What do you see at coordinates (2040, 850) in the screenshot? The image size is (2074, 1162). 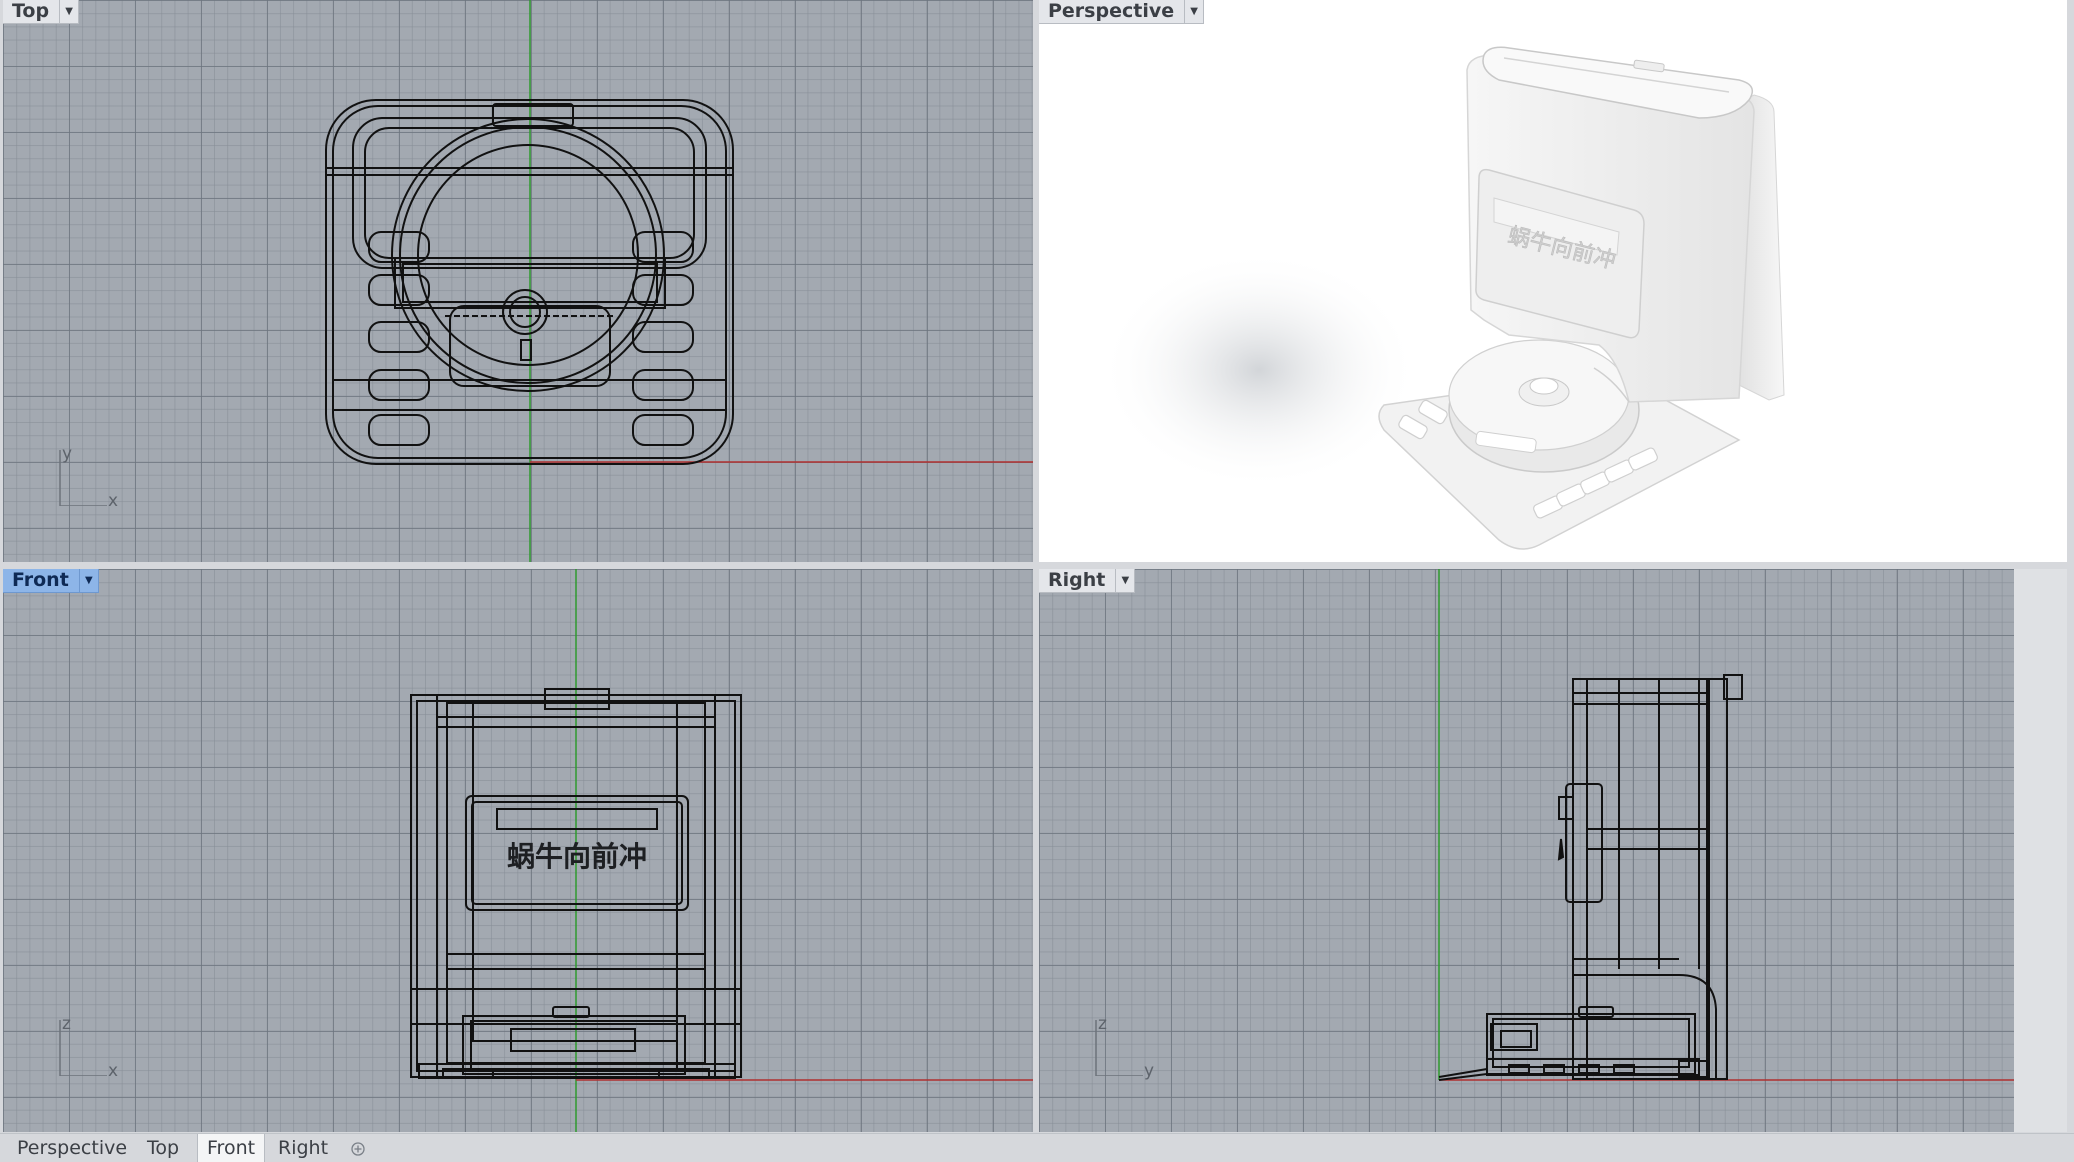 I see `viewport-right-margin` at bounding box center [2040, 850].